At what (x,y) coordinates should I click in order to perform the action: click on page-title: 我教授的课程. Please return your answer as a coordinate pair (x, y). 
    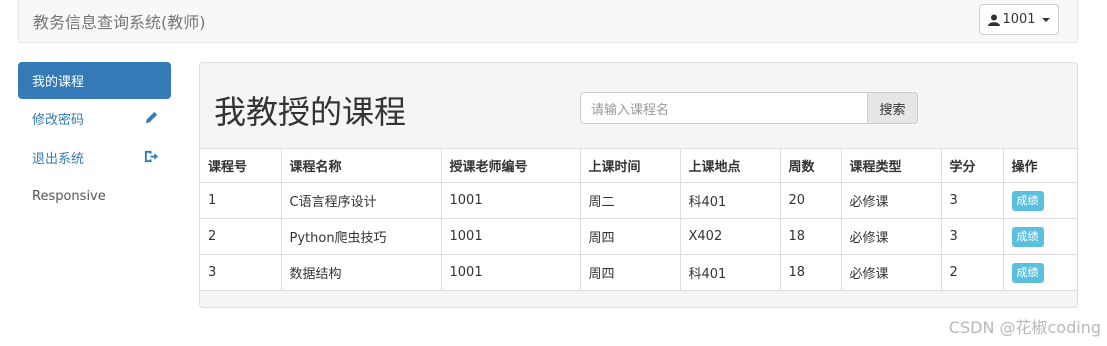
    Looking at the image, I should click on (310, 112).